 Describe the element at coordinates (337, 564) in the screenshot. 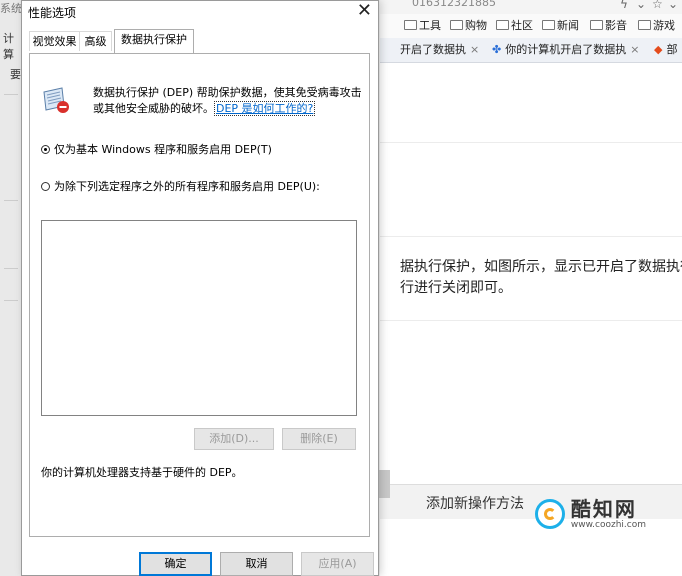

I see `apply-button: 应用(A)` at that location.